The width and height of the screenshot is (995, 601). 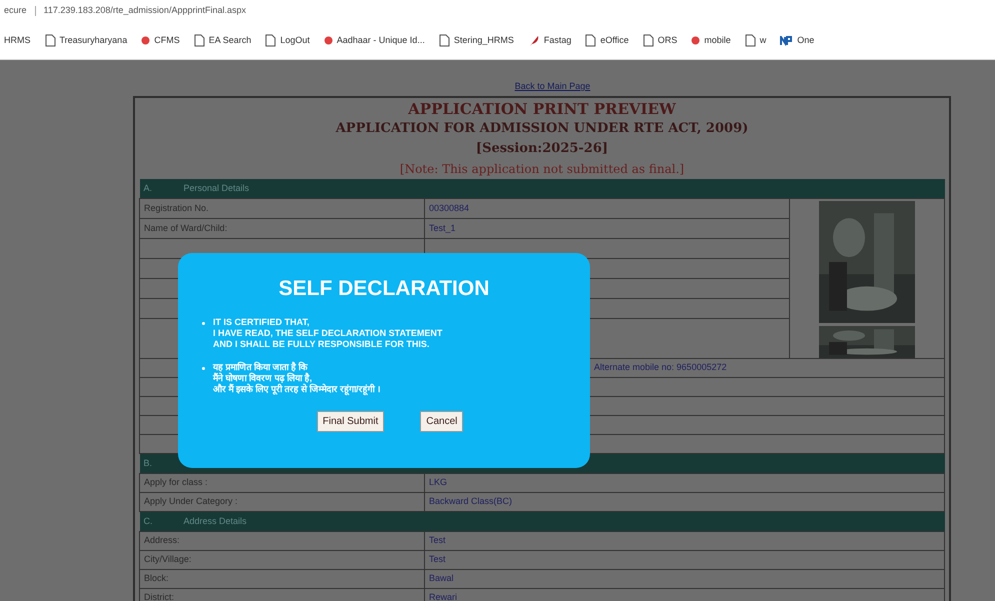 What do you see at coordinates (660, 41) in the screenshot?
I see `bookmark: ORS` at bounding box center [660, 41].